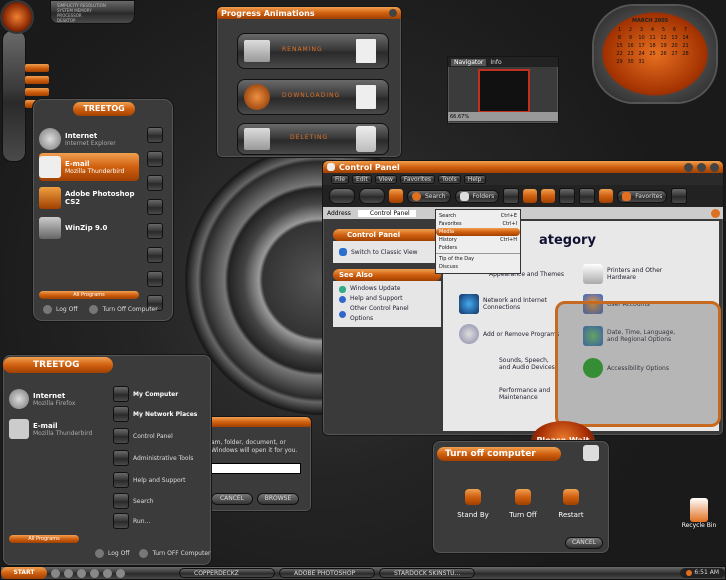 The image size is (726, 580). Describe the element at coordinates (523, 504) in the screenshot. I see `turnoff-option: Turn Off` at that location.